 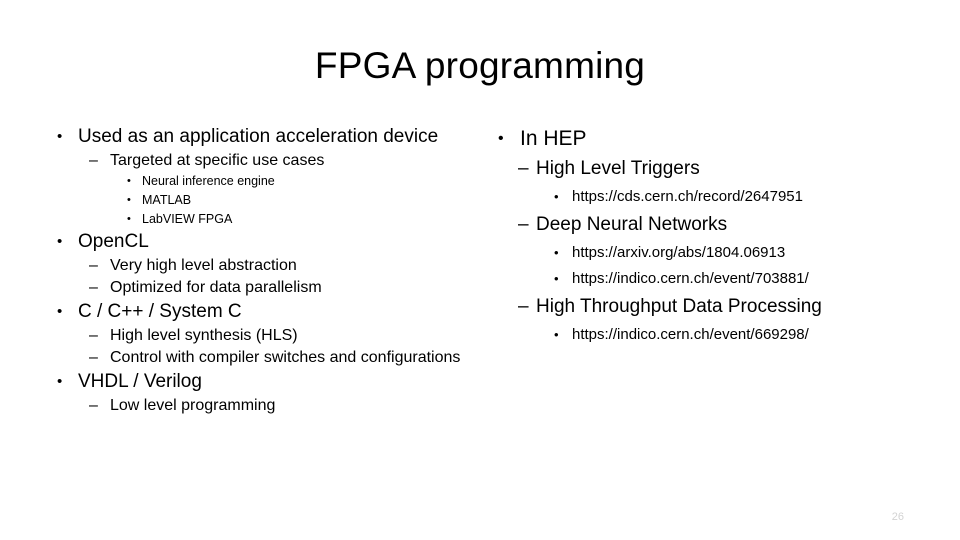 I want to click on bullet-text: Deep Neural Networks, so click(x=632, y=224).